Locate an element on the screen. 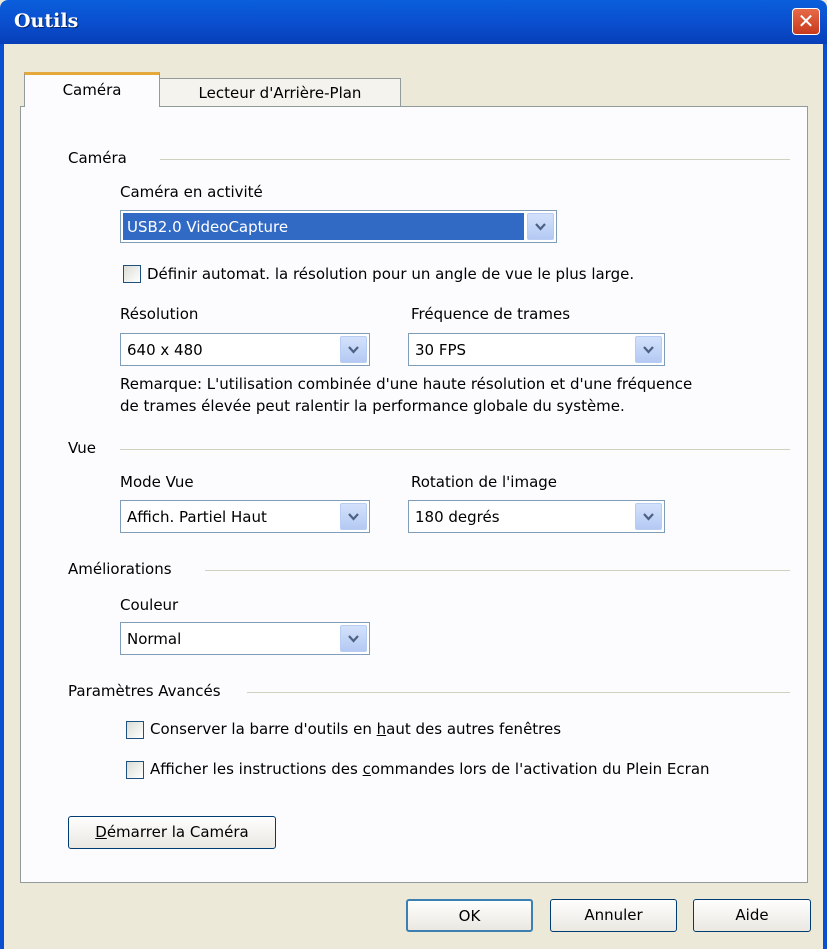 Image resolution: width=827 pixels, height=949 pixels. section-divider-enhancements is located at coordinates (497, 570).